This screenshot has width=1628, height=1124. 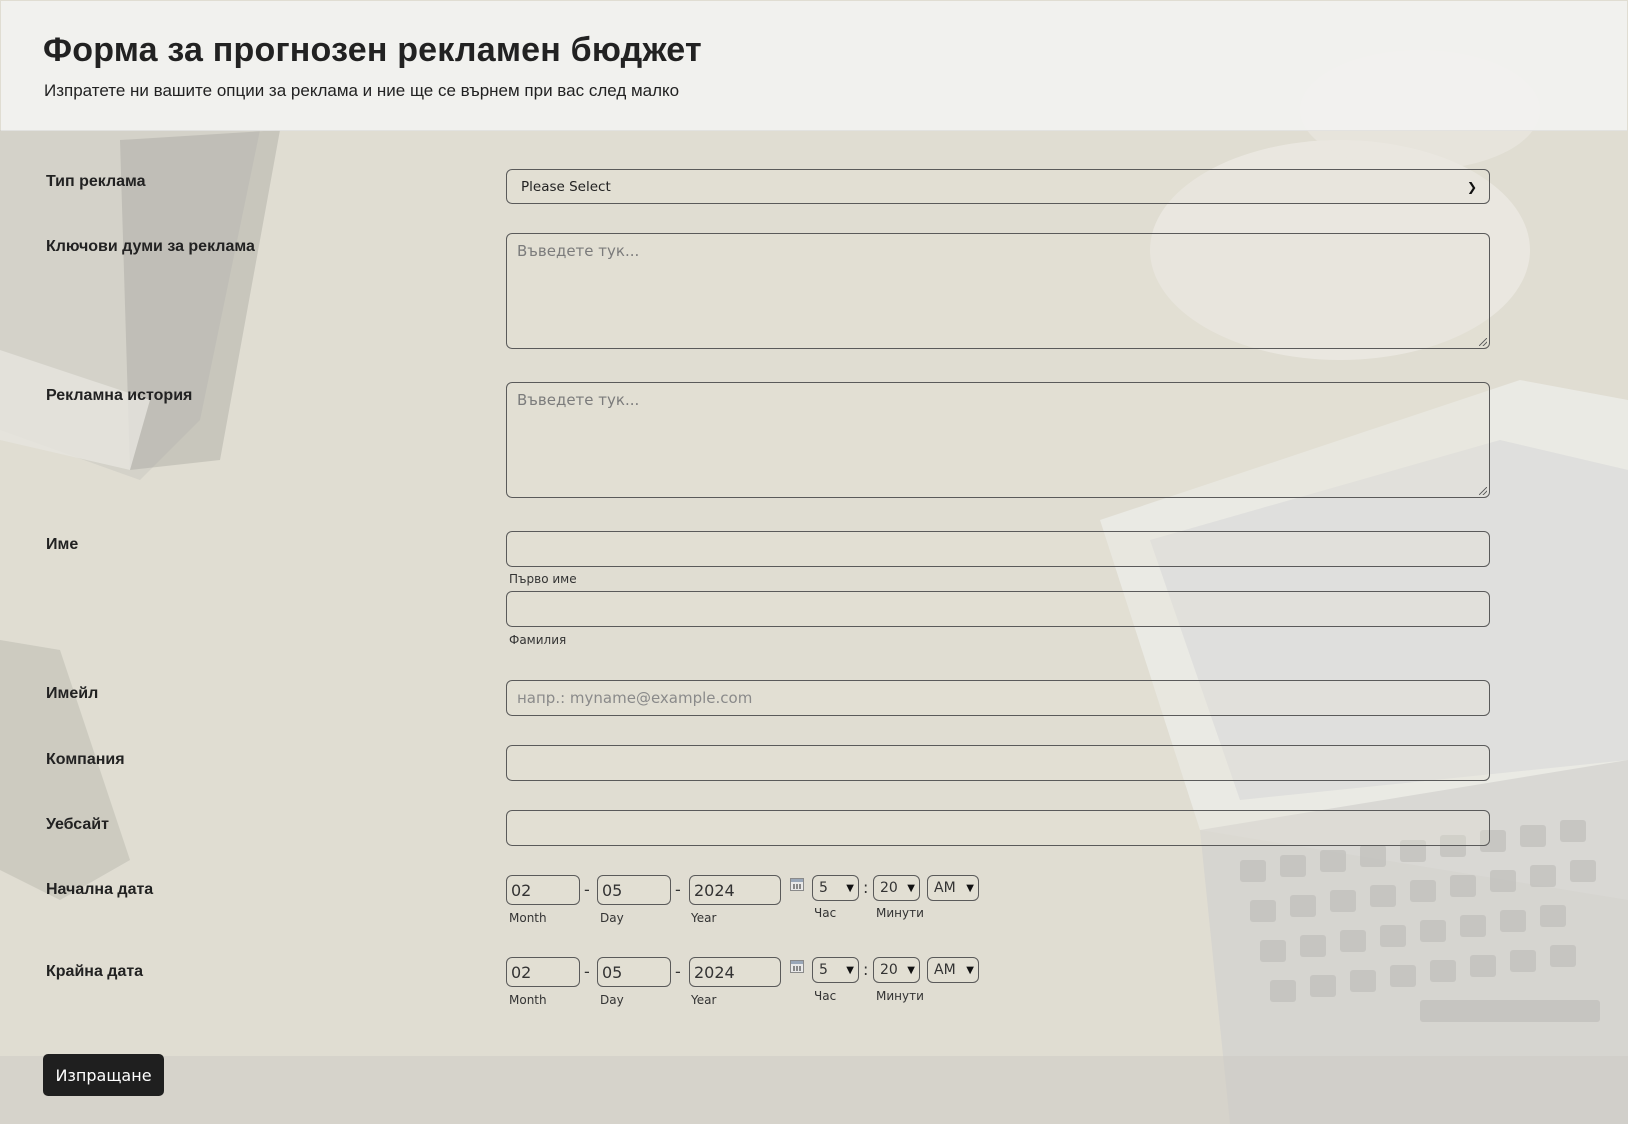 I want to click on end-hour-select: 5 ▼, so click(x=835, y=970).